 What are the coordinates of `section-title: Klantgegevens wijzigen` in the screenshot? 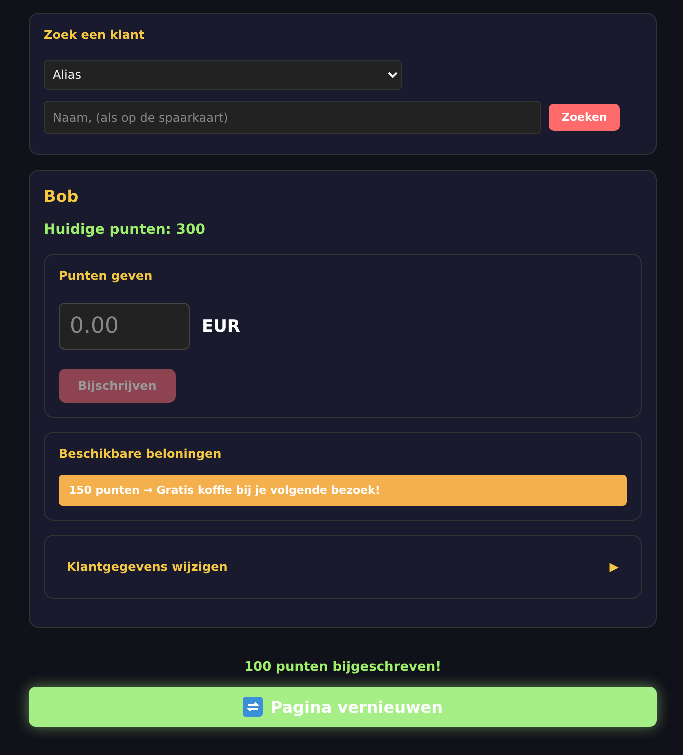 It's located at (147, 567).